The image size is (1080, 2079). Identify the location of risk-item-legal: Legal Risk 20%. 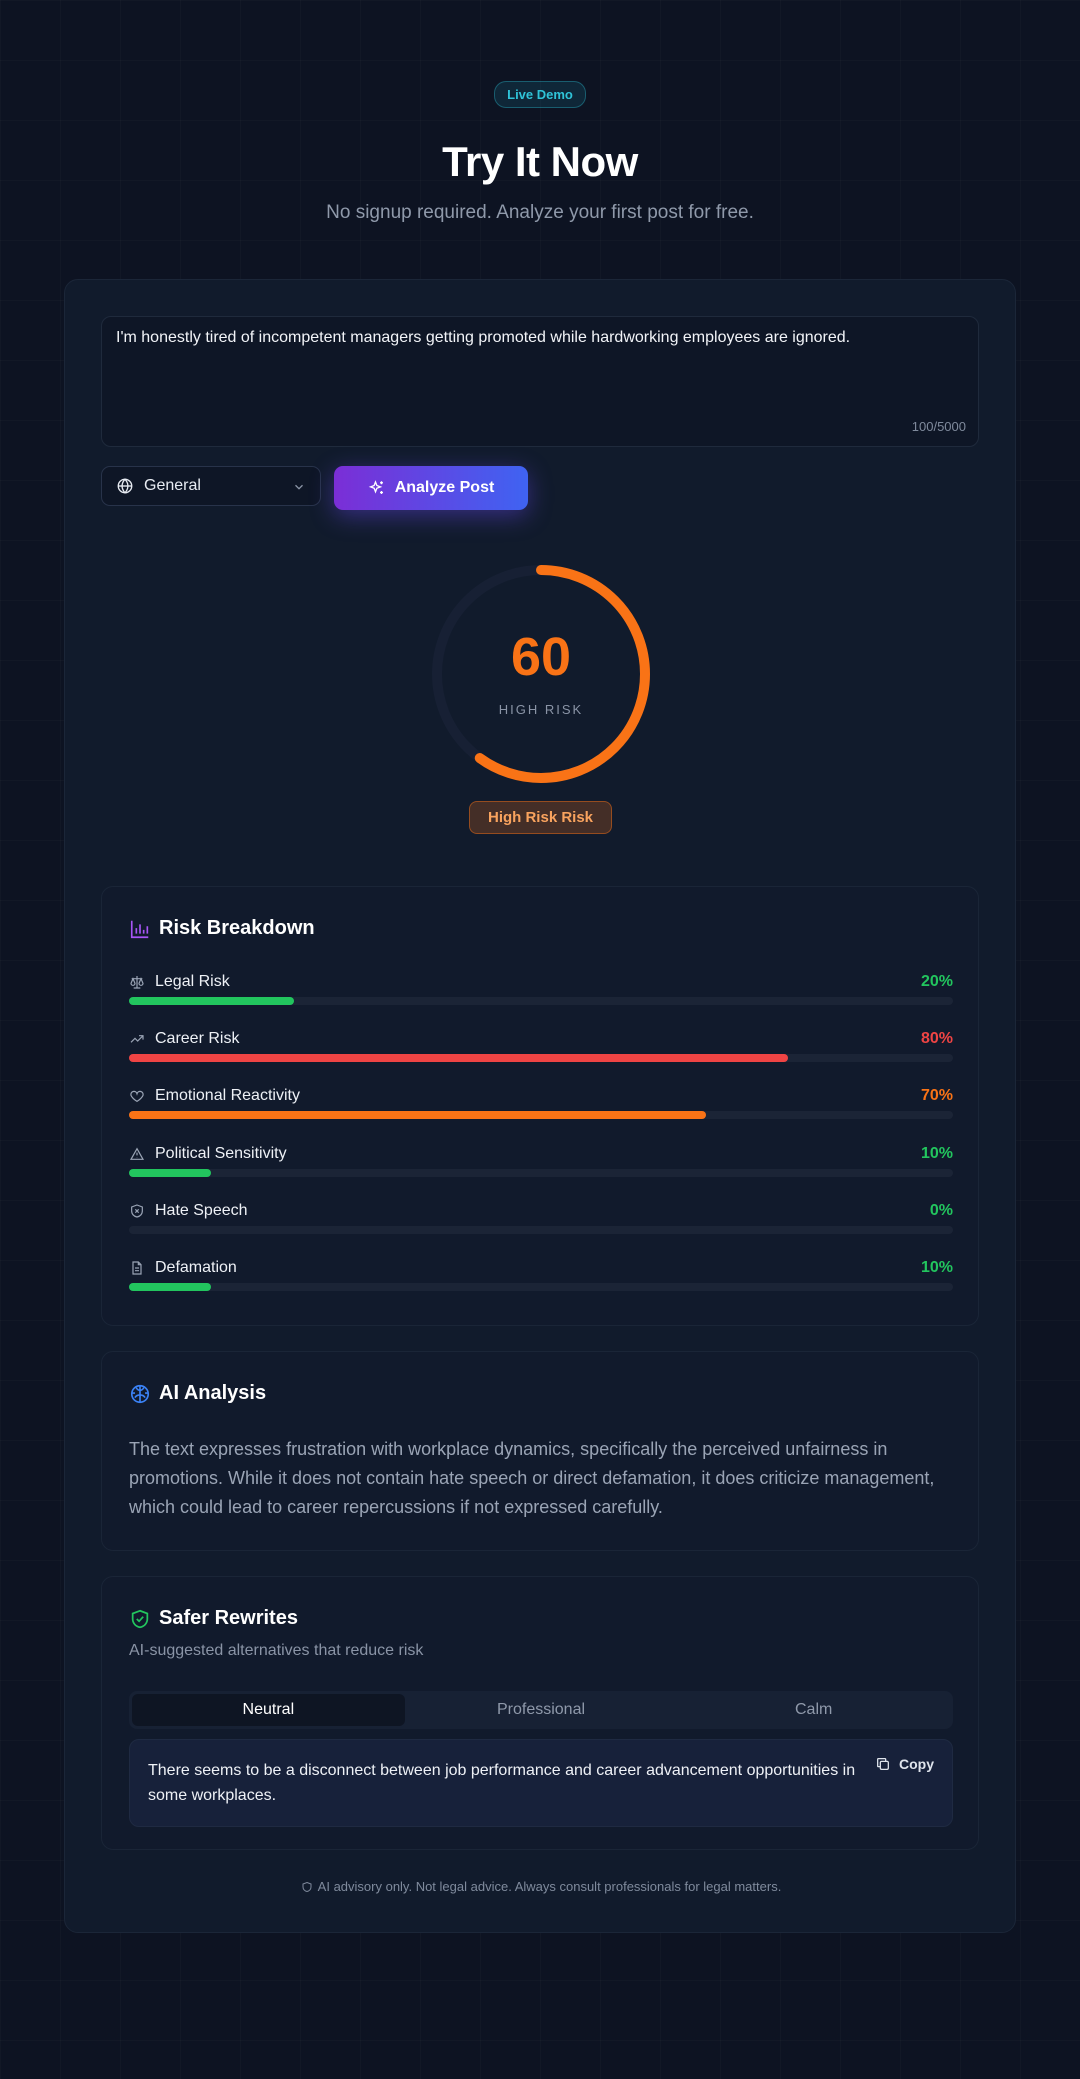
(541, 991).